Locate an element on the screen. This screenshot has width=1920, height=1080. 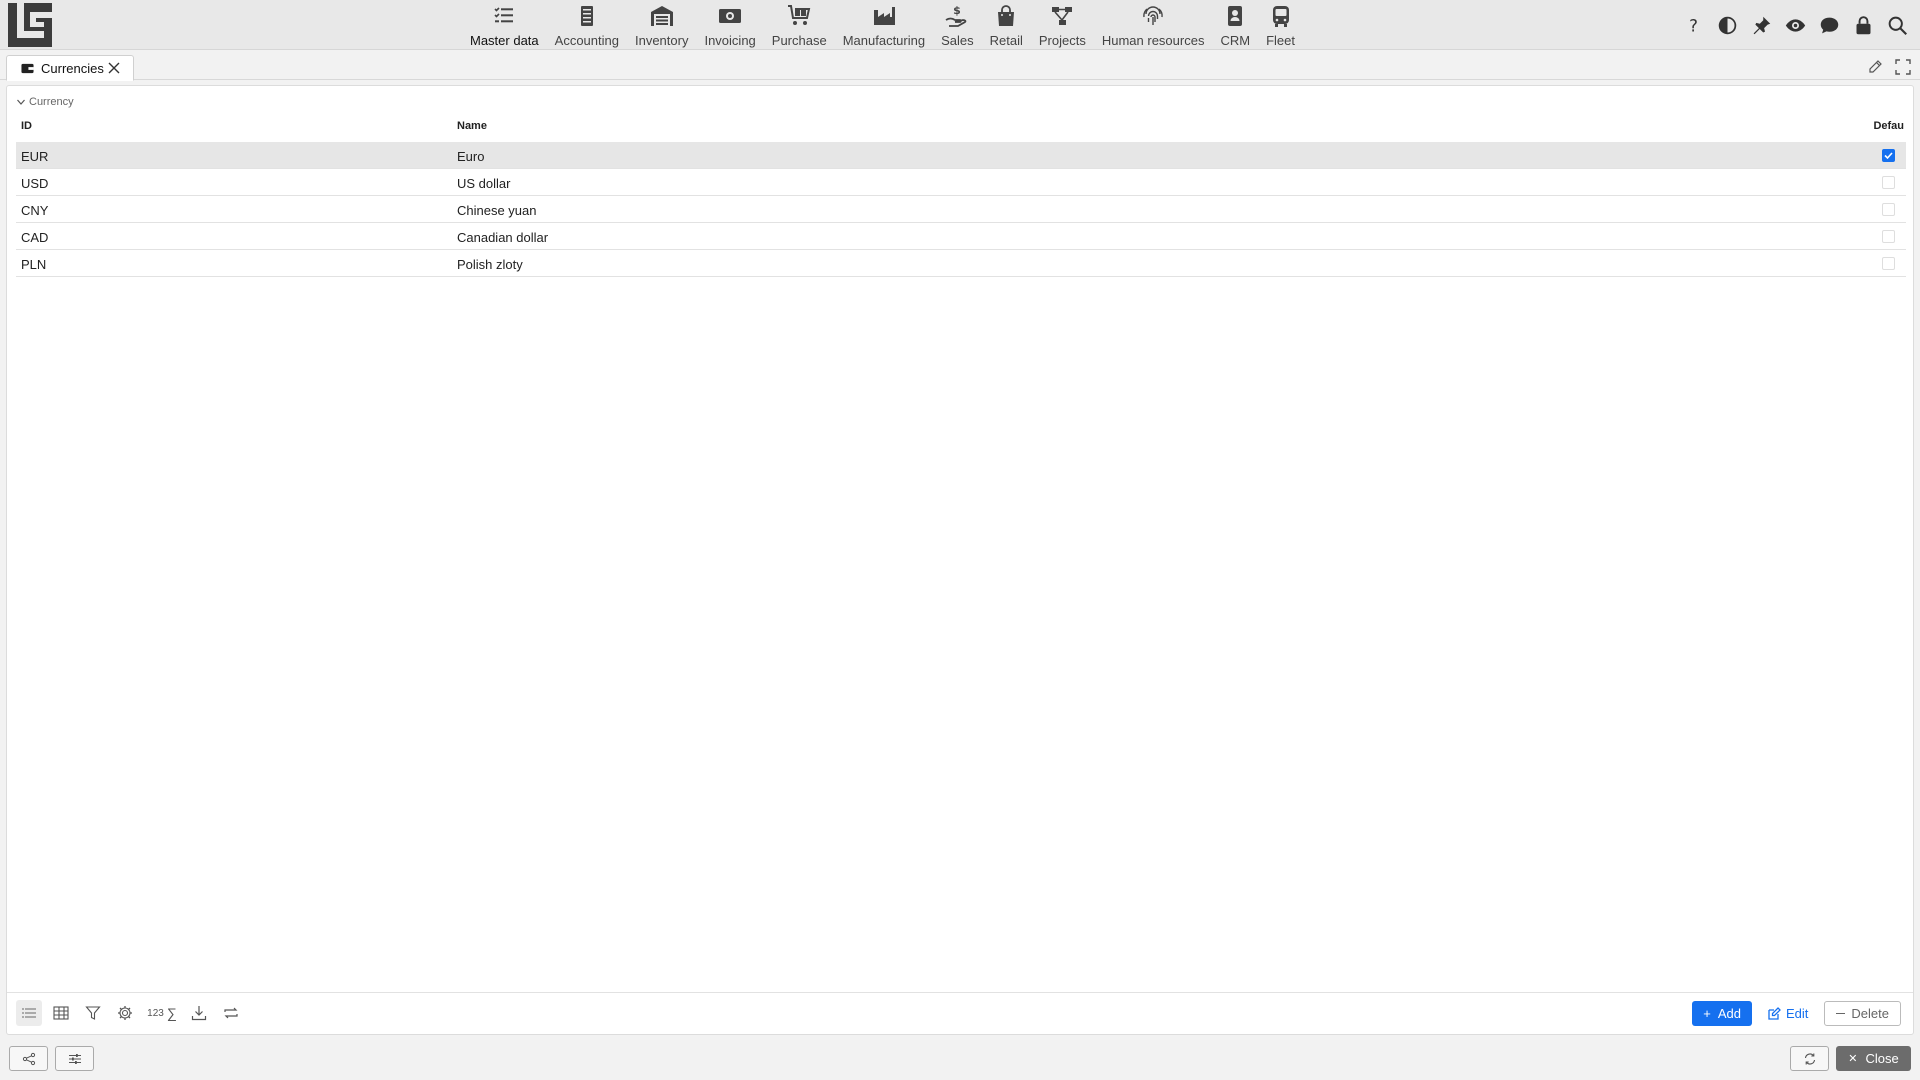
module-label: Purchase is located at coordinates (799, 40).